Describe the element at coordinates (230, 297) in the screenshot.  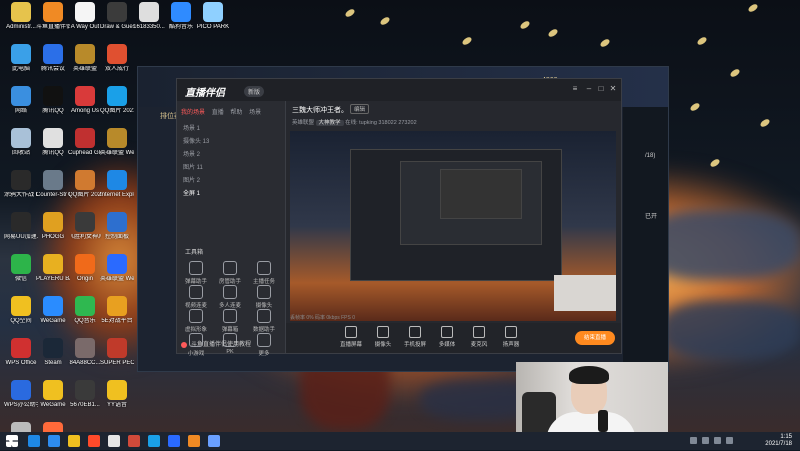
I see `tool-button: 多人连麦` at that location.